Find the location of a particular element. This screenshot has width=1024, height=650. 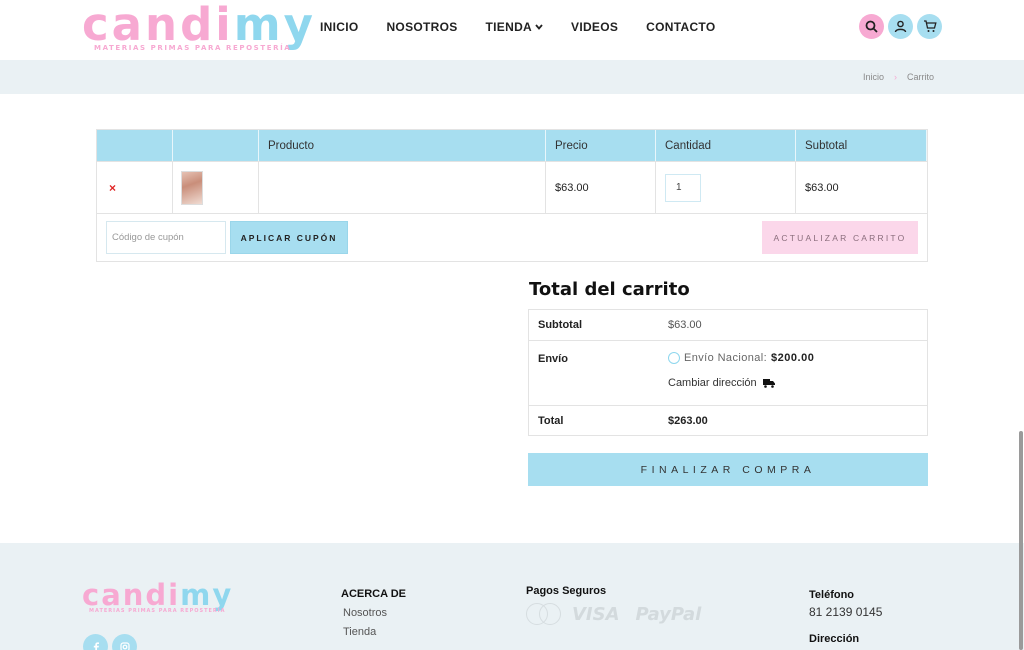

payment-logos: VISA PayPal is located at coordinates (621, 614).